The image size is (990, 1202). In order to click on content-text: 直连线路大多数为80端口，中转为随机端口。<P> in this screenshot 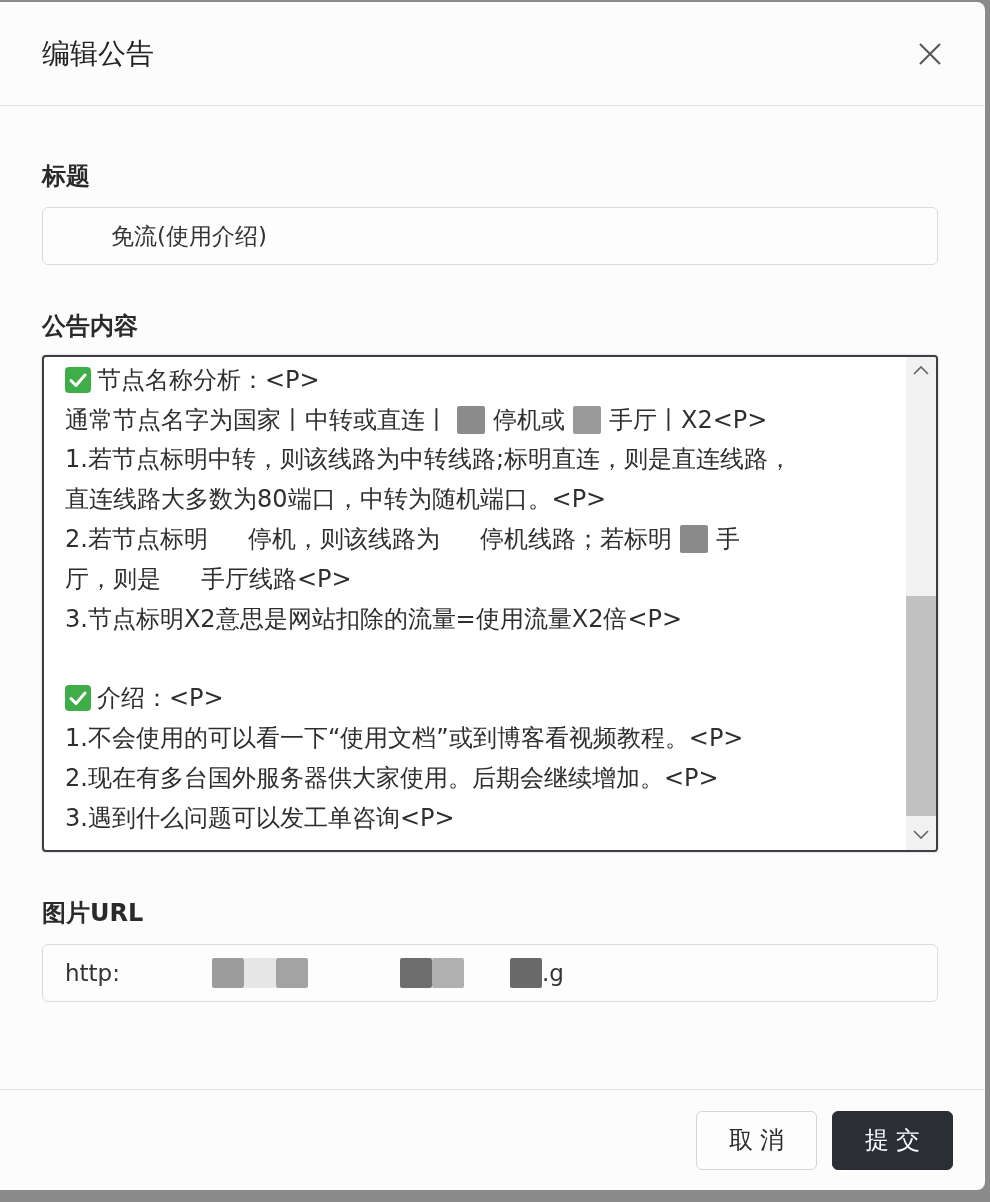, I will do `click(336, 500)`.